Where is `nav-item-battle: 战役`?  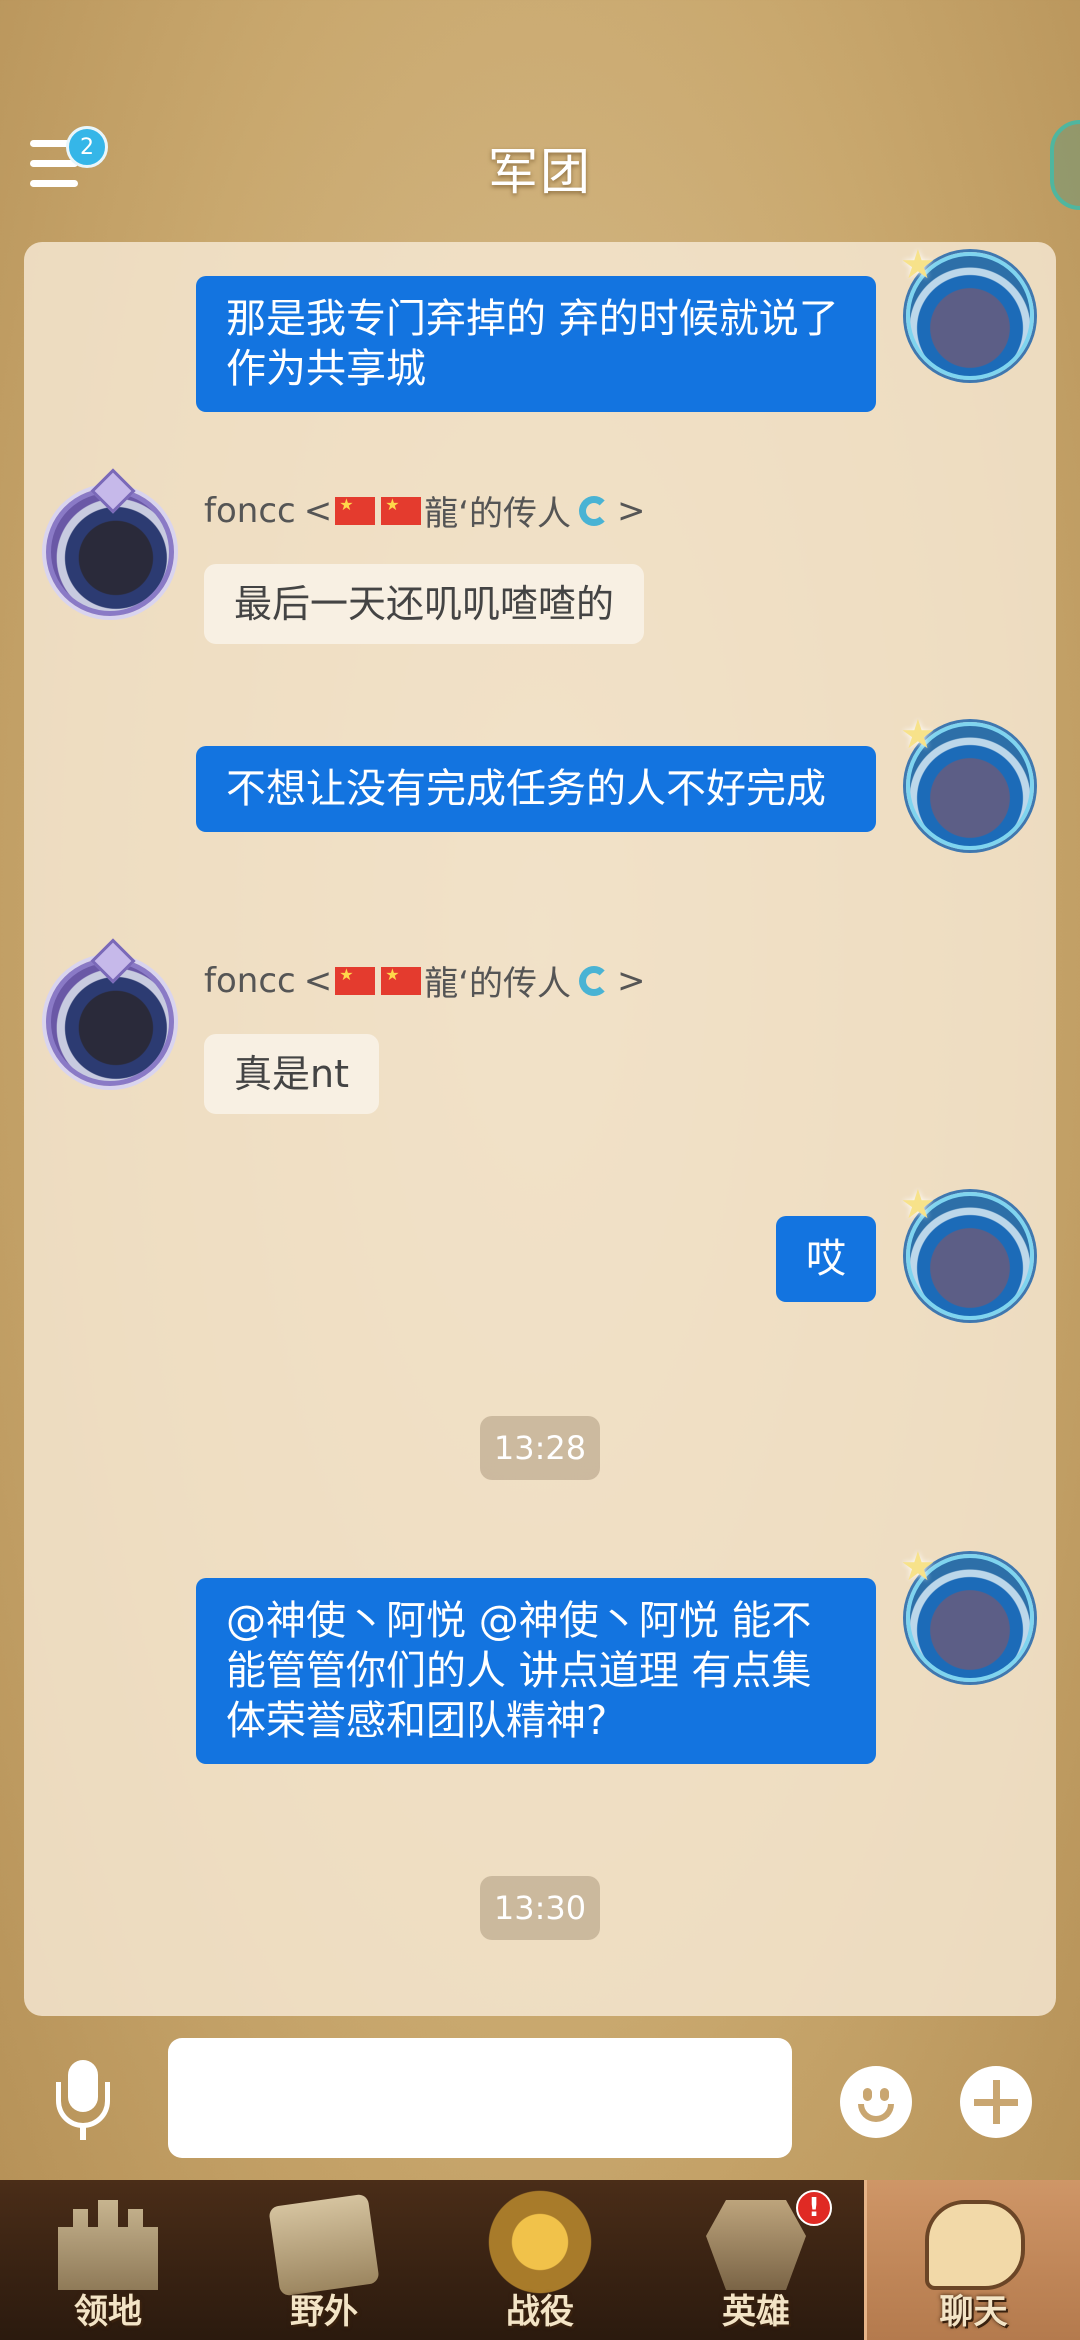
nav-item-battle: 战役 is located at coordinates (540, 2260).